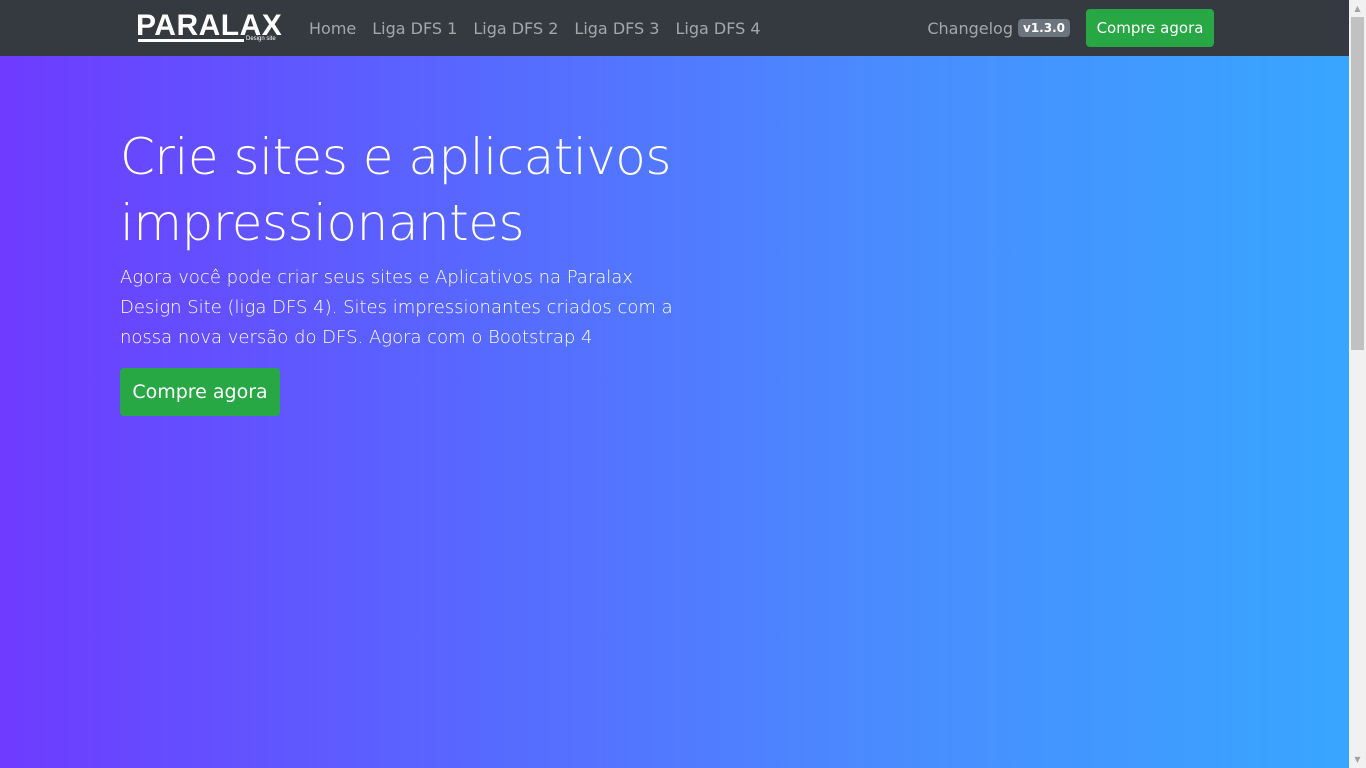  What do you see at coordinates (1357, 759) in the screenshot?
I see `scroll-down-arrow-icon: ▼` at bounding box center [1357, 759].